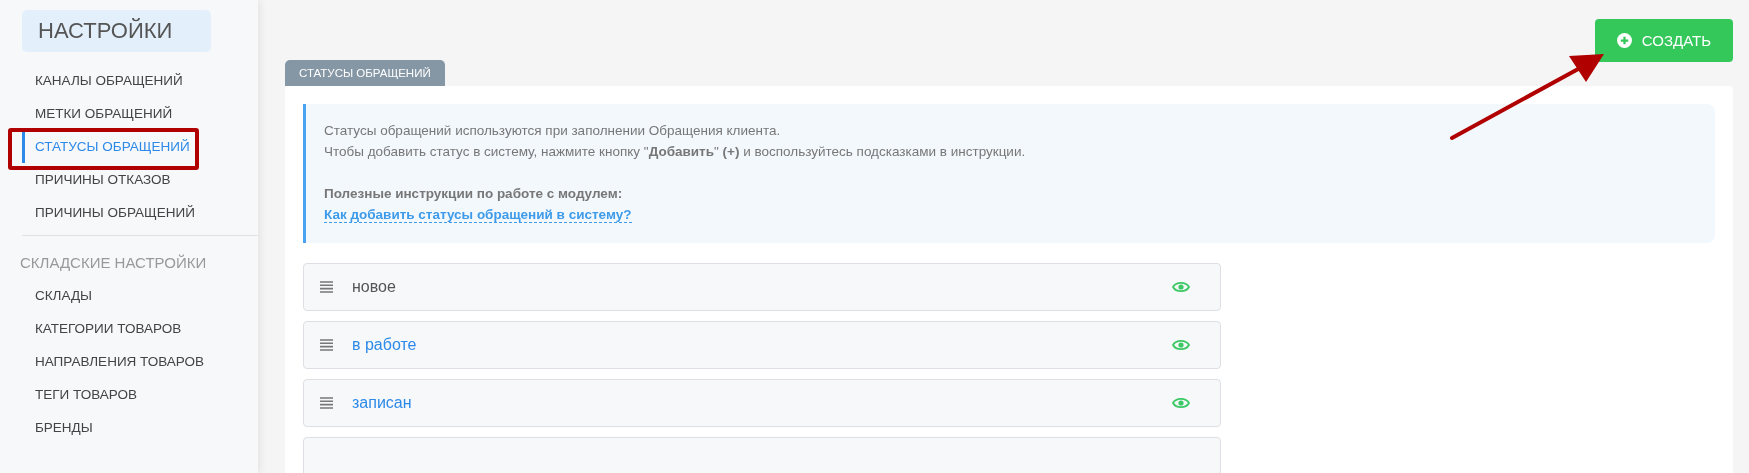 Image resolution: width=1749 pixels, height=473 pixels. What do you see at coordinates (114, 262) in the screenshot?
I see `section-title: СКЛАДСКИЕ НАСТРОЙКИ` at bounding box center [114, 262].